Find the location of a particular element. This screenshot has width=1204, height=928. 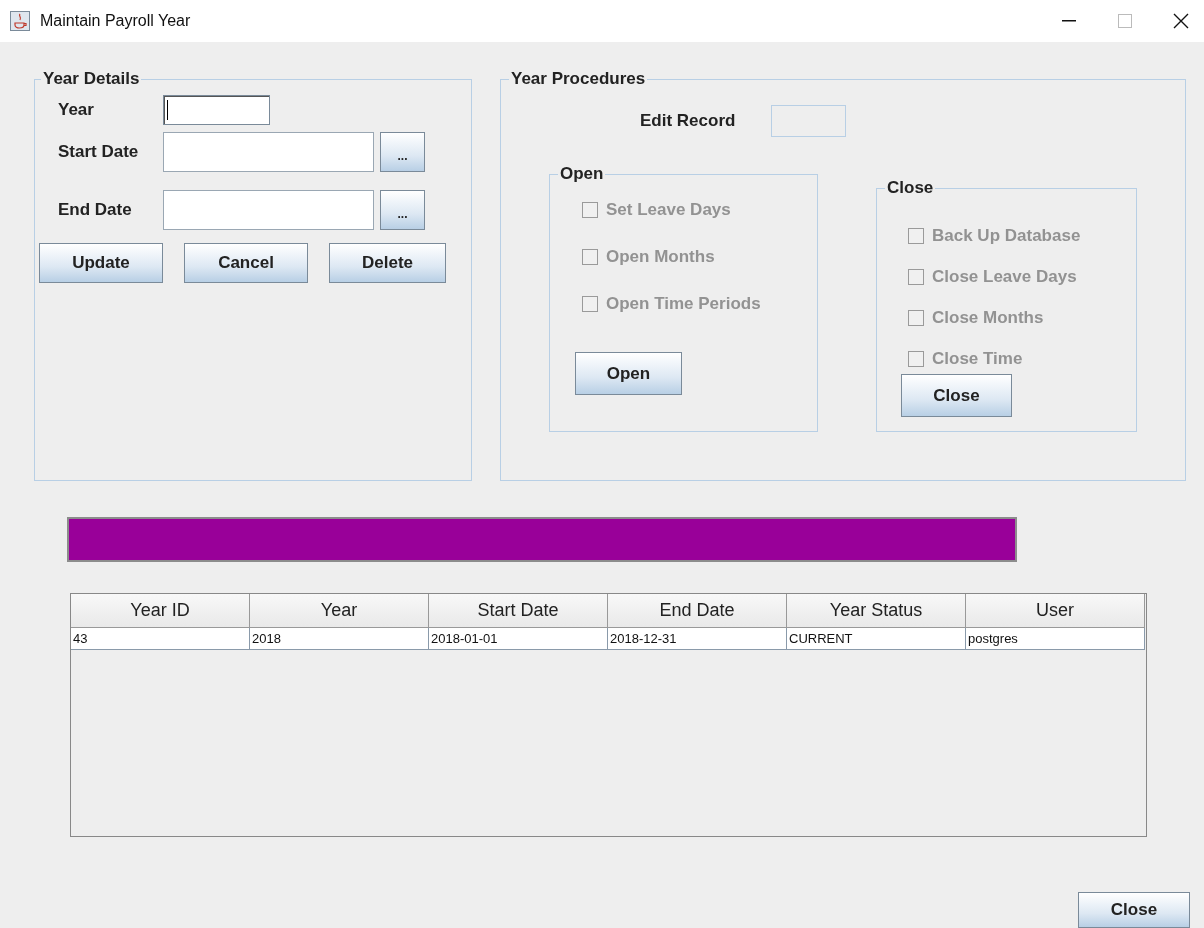

field-label: Edit Record is located at coordinates (688, 121).